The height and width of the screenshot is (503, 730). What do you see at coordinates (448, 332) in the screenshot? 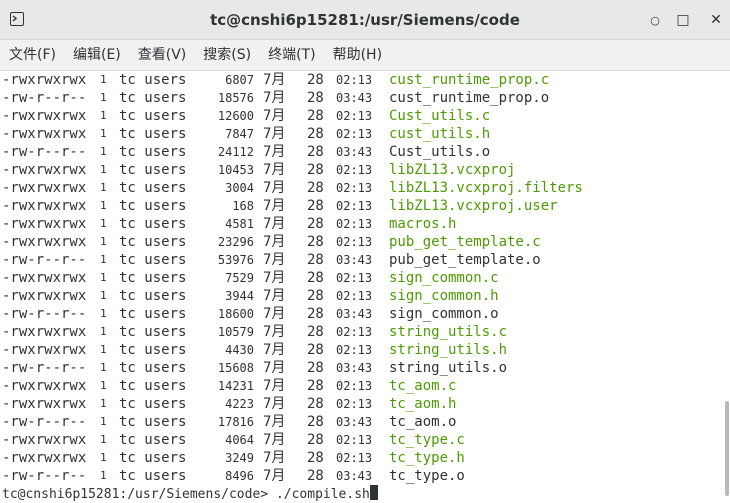
I see `file-name: string_utils.c` at bounding box center [448, 332].